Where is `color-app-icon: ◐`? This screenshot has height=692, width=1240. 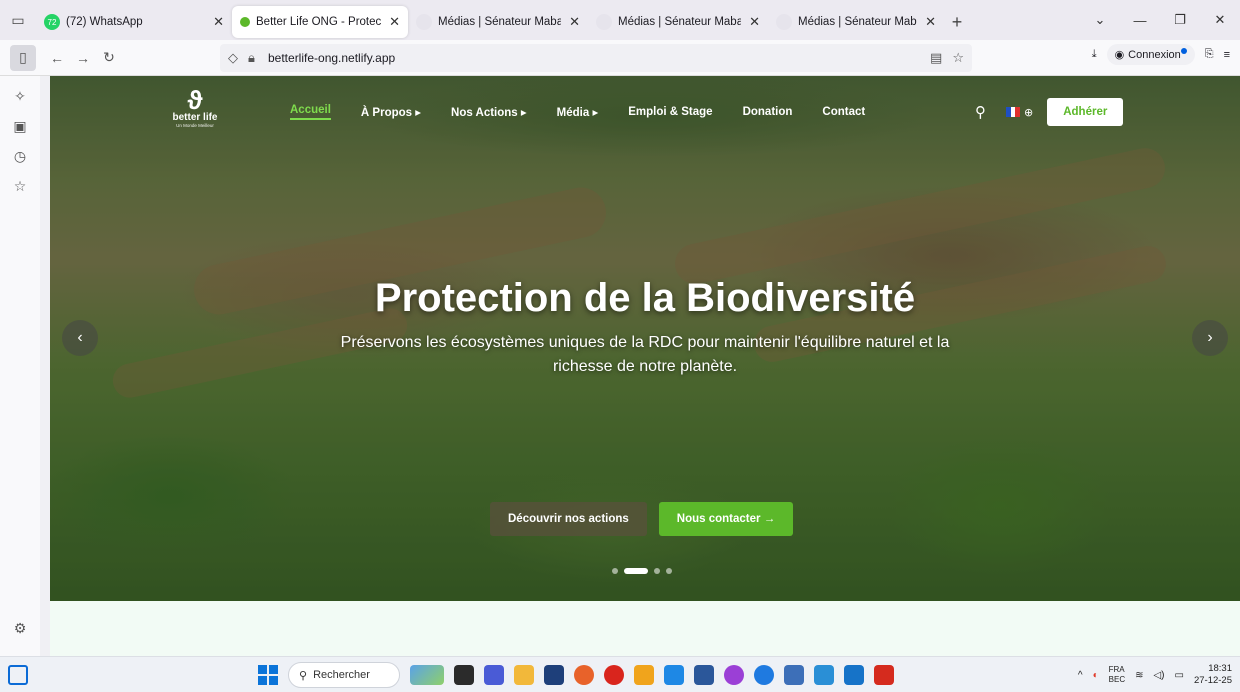 color-app-icon: ◐ is located at coordinates (1096, 675).